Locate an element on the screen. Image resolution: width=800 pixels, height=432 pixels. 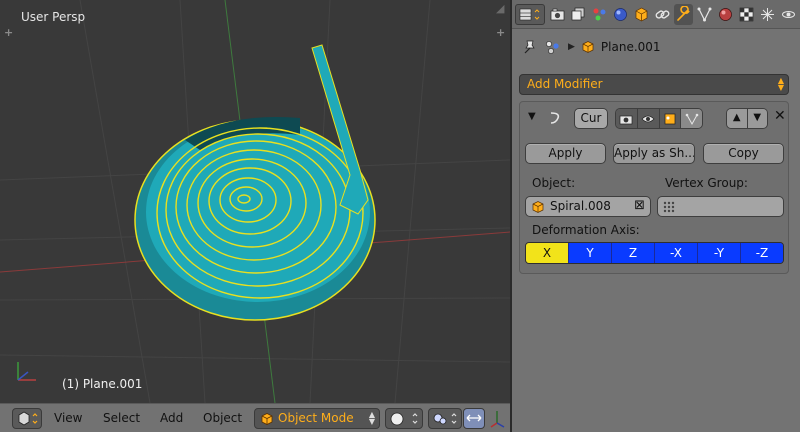
axis-gizmo-icon is located at coordinates (26, 371).